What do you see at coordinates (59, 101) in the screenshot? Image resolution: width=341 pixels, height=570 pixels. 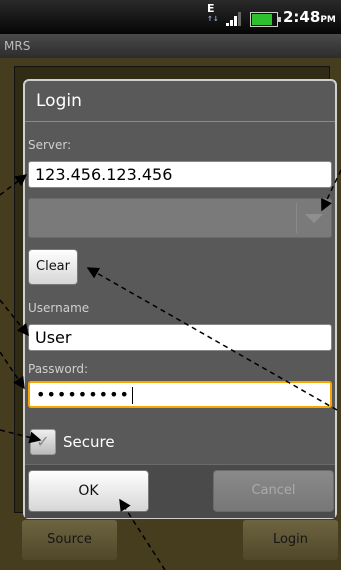 I see `dialog-title: Login` at bounding box center [59, 101].